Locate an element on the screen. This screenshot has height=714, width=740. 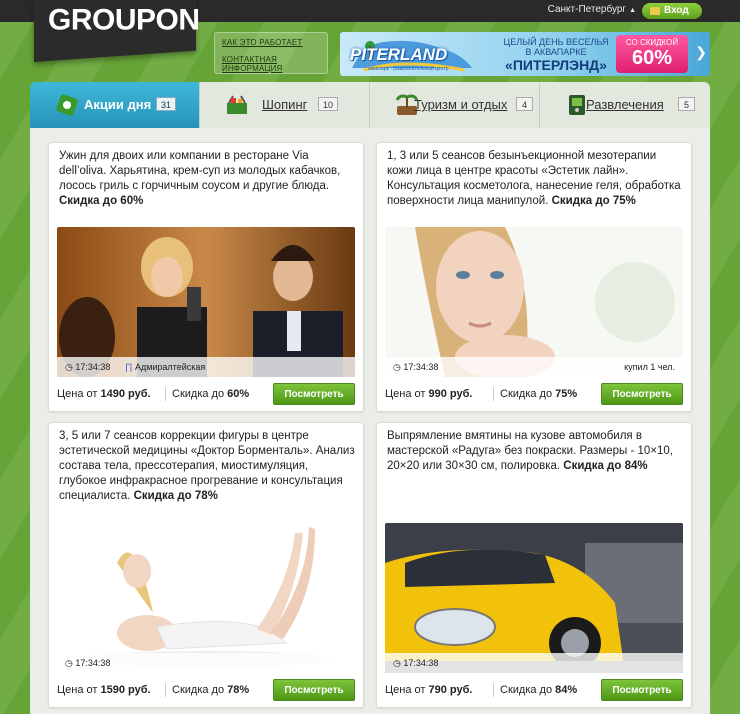
city-arrow-icon: ▲ is located at coordinates (632, 10).